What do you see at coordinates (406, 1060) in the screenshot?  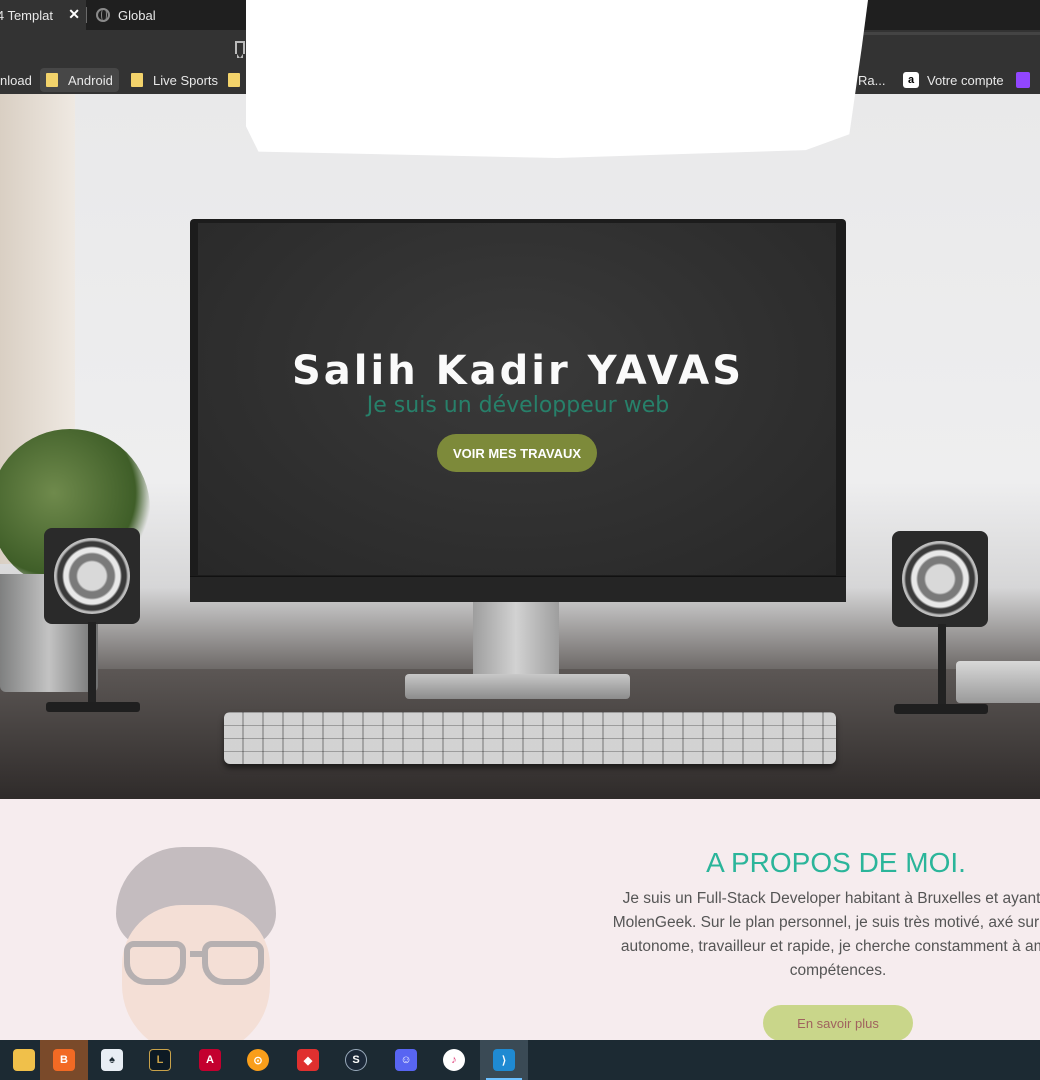 I see `discord-icon: ☺` at bounding box center [406, 1060].